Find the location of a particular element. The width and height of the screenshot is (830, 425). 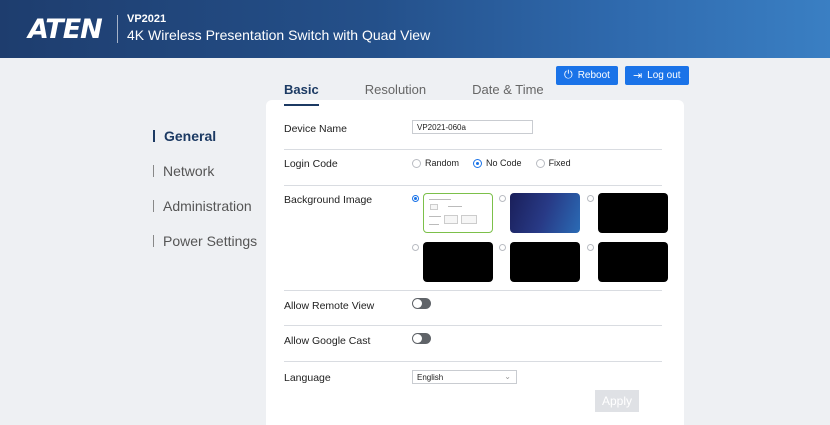

allow-remote-view-row: Allow Remote View is located at coordinates (473, 308).